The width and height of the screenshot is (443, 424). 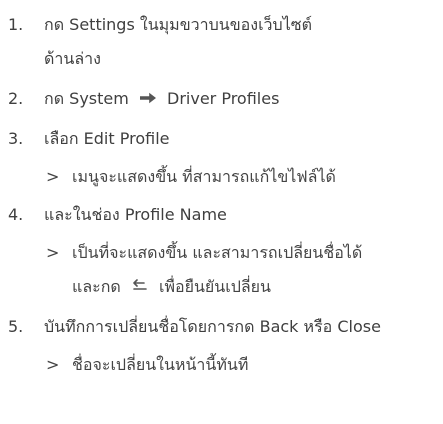 What do you see at coordinates (223, 98) in the screenshot?
I see `step-text-part: Driver Profiles` at bounding box center [223, 98].